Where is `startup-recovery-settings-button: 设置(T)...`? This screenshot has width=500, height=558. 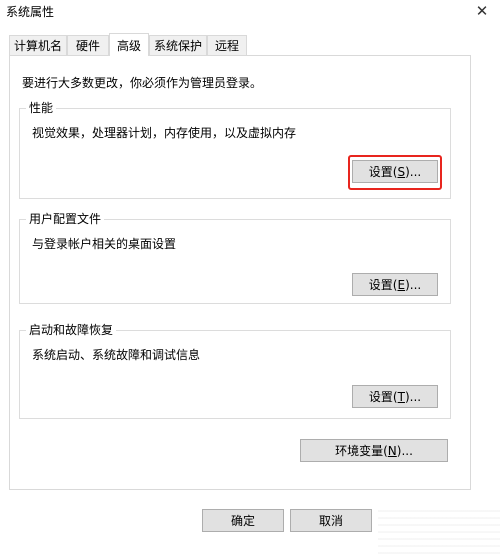
startup-recovery-settings-button: 设置(T)... is located at coordinates (395, 396).